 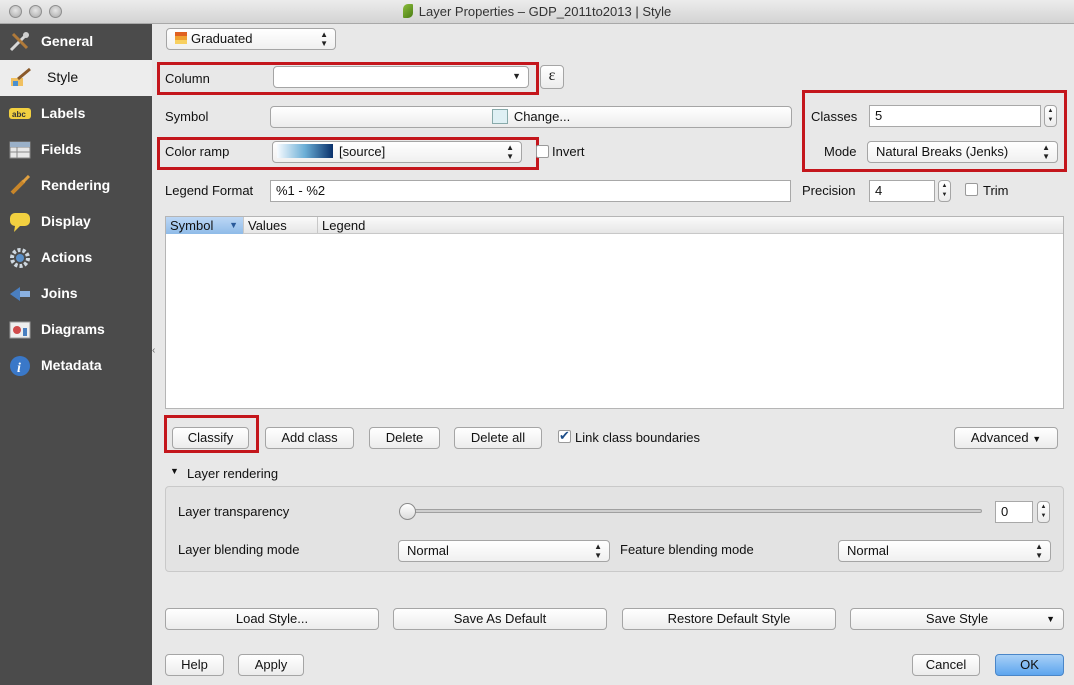 What do you see at coordinates (20, 294) in the screenshot?
I see `join-icon` at bounding box center [20, 294].